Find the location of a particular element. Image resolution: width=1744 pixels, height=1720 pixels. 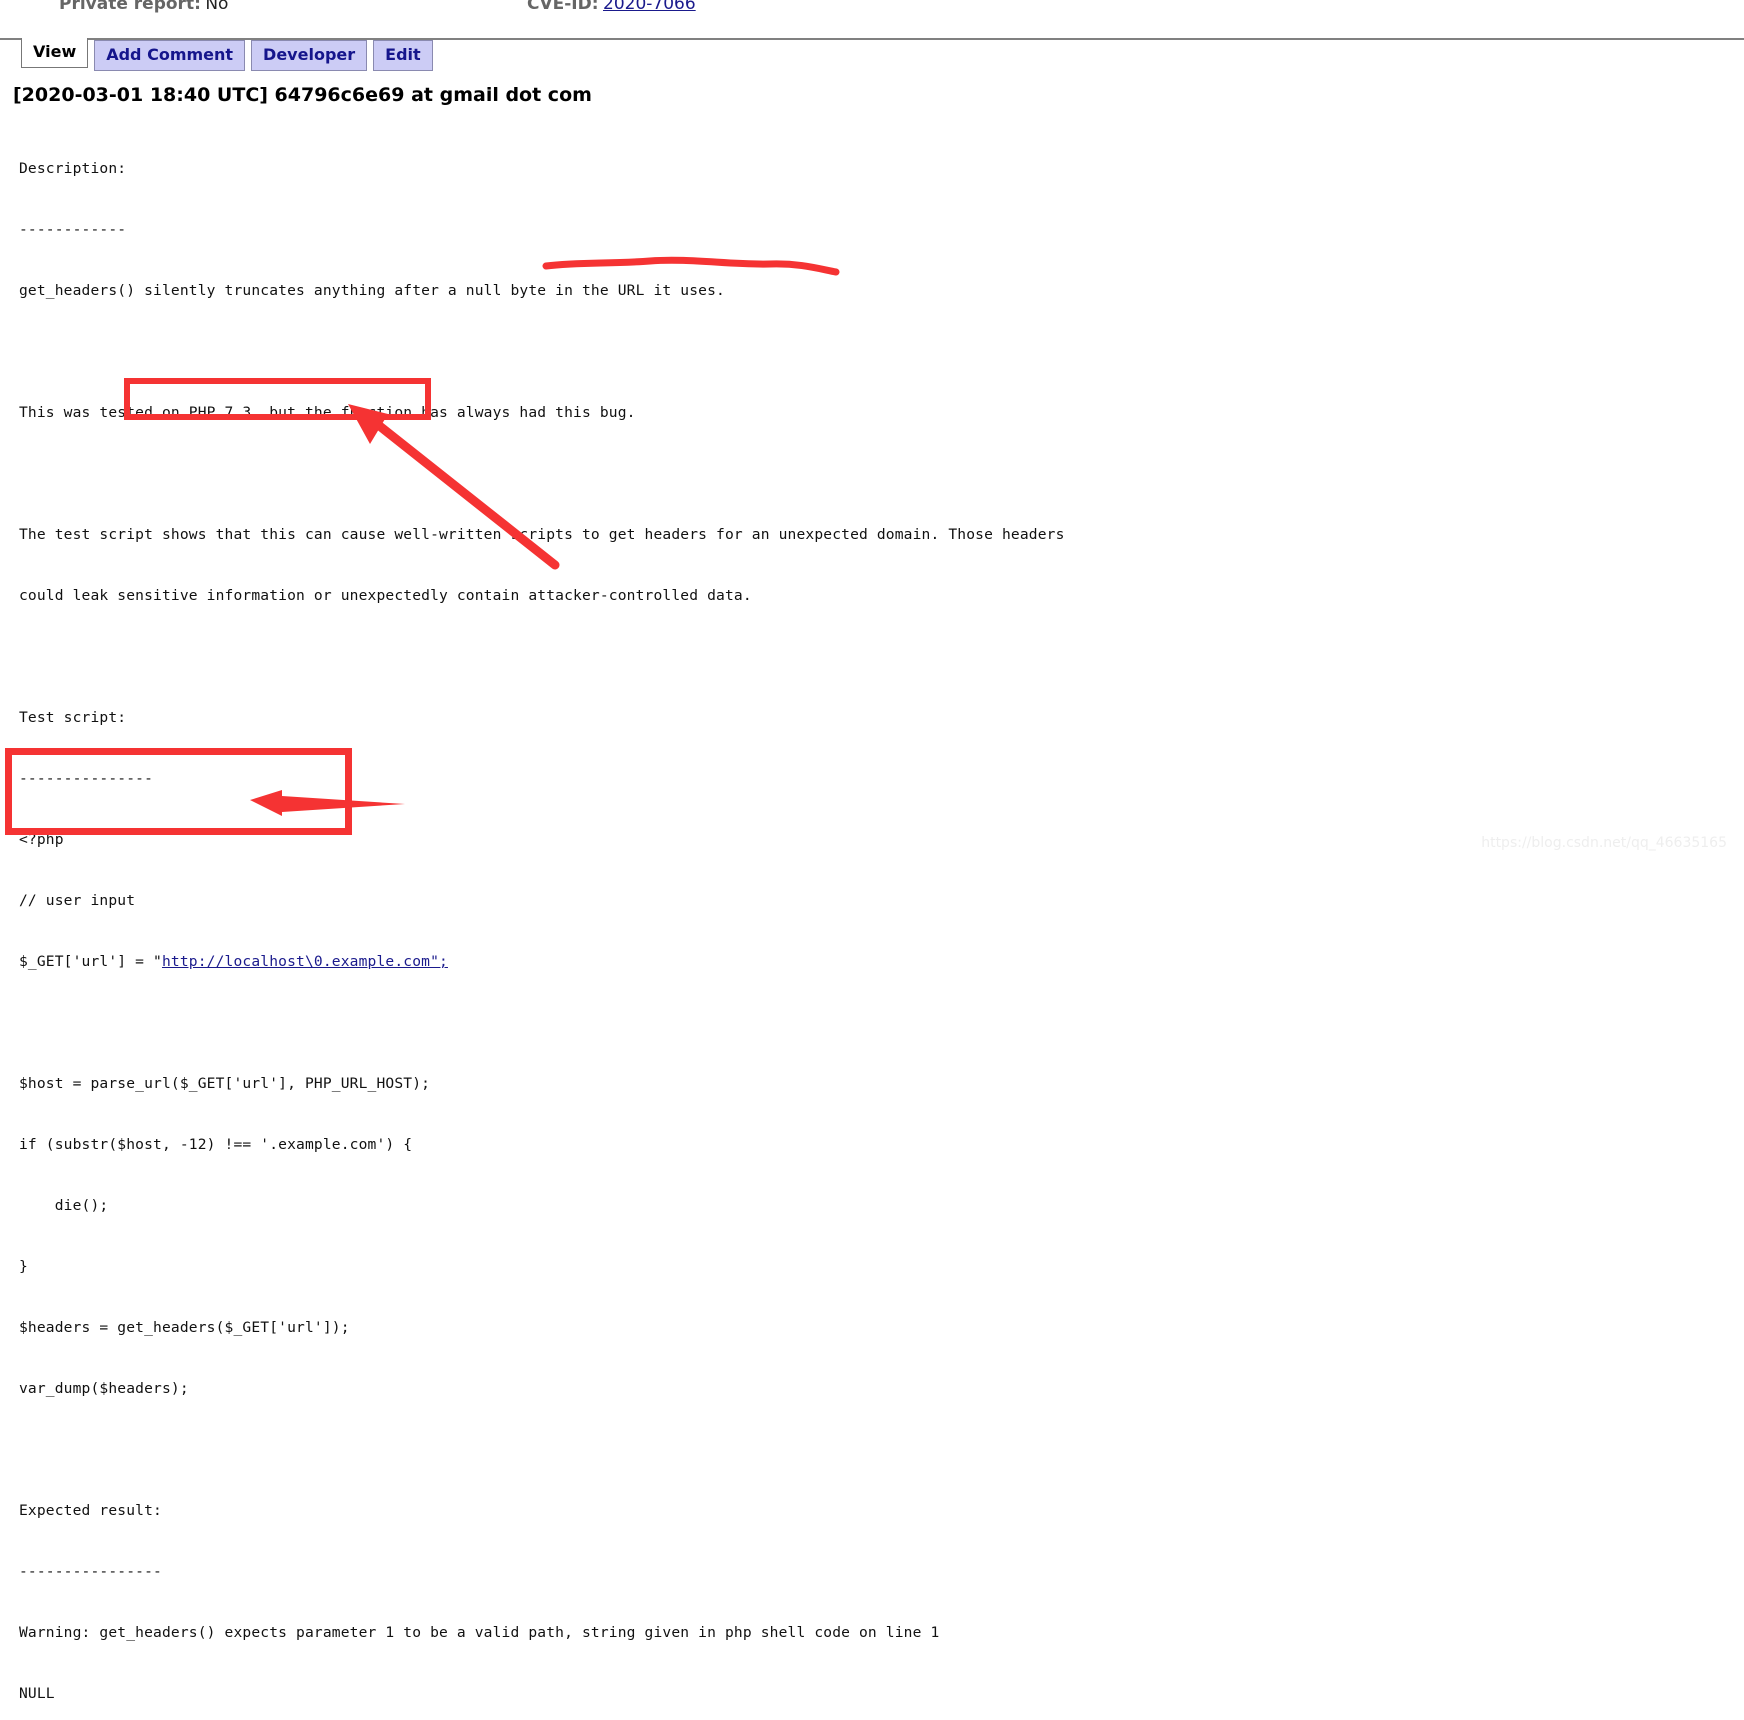

body-line: NULL is located at coordinates (37, 1694).